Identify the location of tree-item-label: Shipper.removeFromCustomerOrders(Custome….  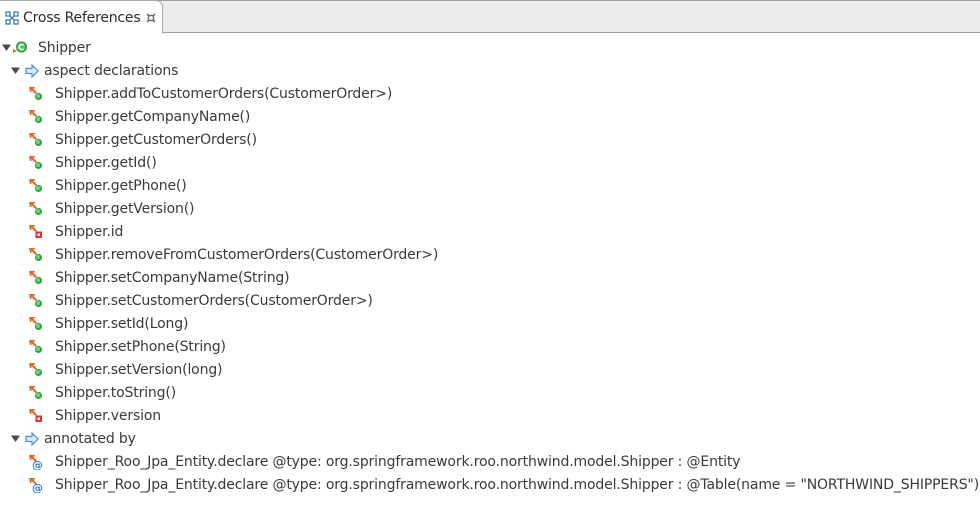
(247, 254).